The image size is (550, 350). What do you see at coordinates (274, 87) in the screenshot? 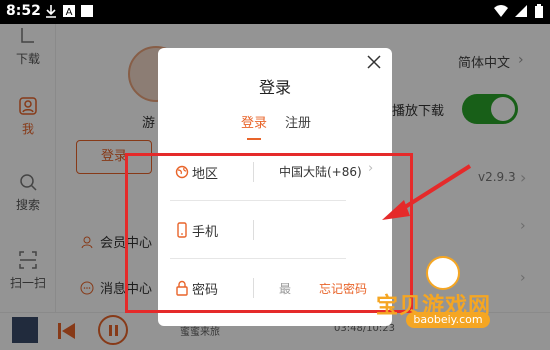
I see `dialog-title: 登录` at bounding box center [274, 87].